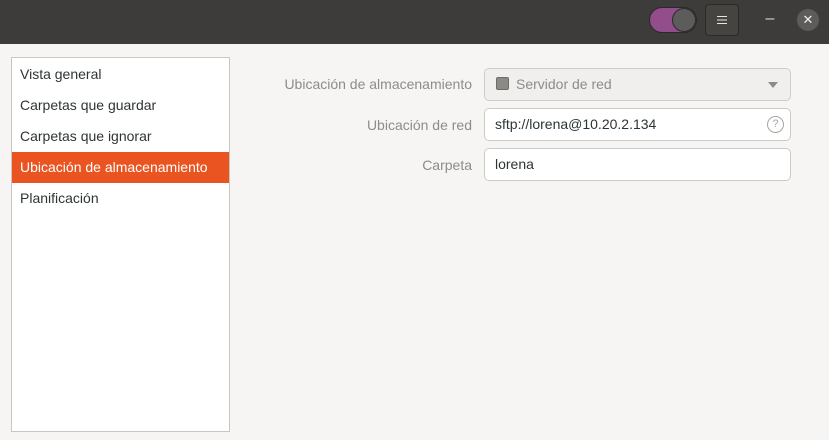 The image size is (829, 440). I want to click on network-location-value: sftp://lorena@10.20.2.134, so click(576, 124).